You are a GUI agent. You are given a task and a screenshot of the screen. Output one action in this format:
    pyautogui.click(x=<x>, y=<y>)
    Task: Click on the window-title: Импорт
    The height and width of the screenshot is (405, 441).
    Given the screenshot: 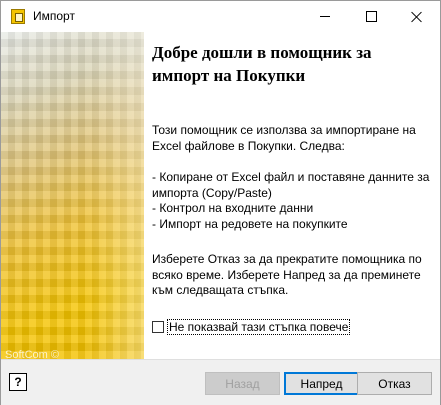 What is the action you would take?
    pyautogui.click(x=54, y=16)
    